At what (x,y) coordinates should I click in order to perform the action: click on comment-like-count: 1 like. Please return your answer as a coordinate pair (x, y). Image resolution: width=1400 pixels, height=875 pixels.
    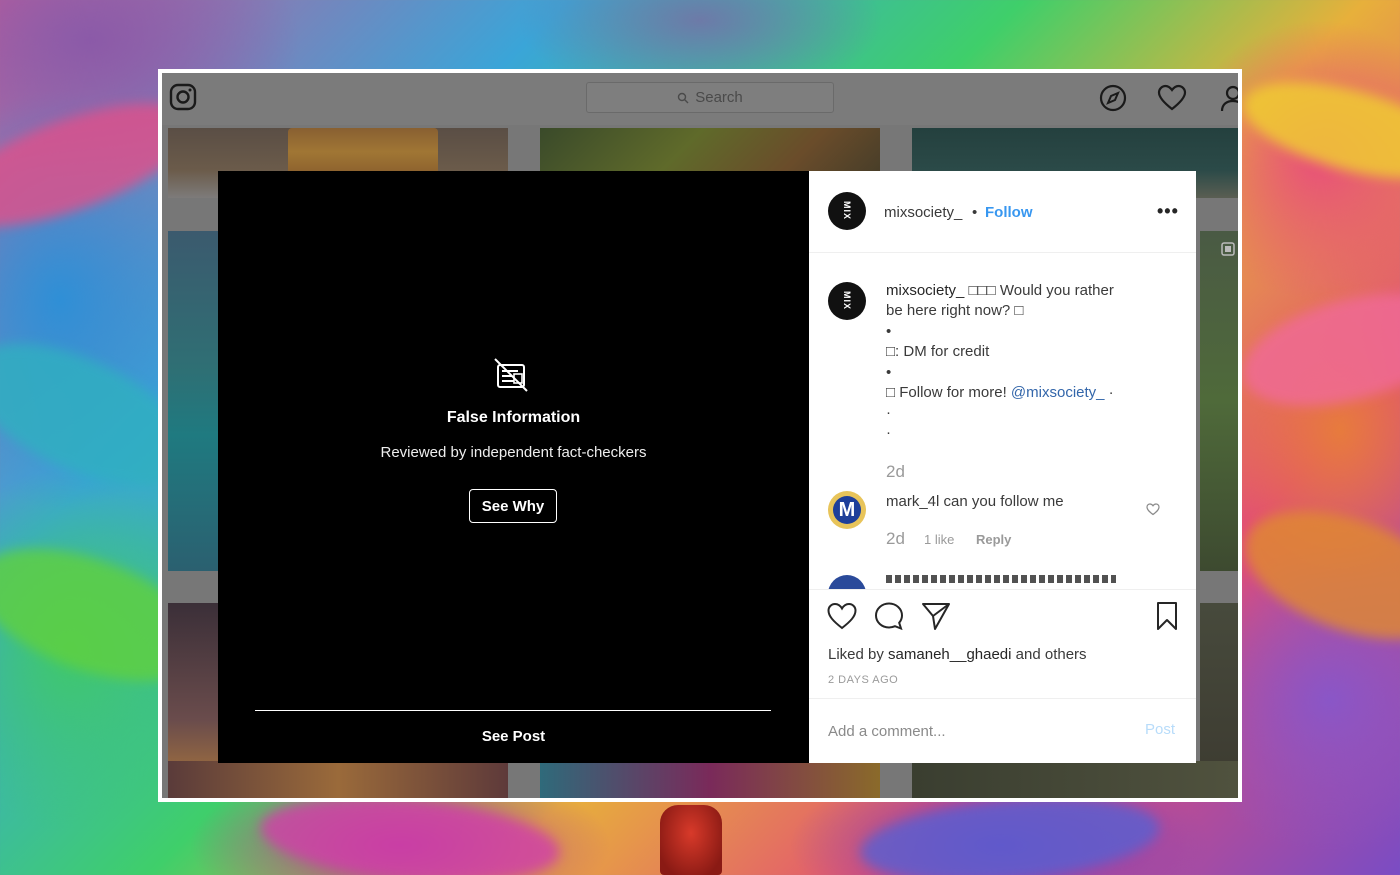
    Looking at the image, I should click on (939, 539).